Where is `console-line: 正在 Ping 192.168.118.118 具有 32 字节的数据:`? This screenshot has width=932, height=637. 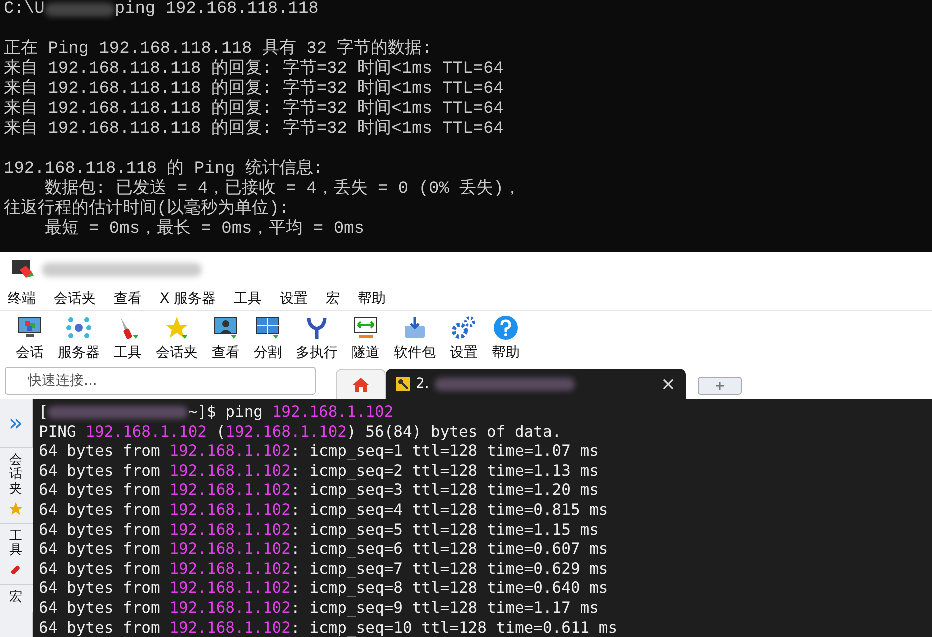
console-line: 正在 Ping 192.168.118.118 具有 32 字节的数据: is located at coordinates (219, 49).